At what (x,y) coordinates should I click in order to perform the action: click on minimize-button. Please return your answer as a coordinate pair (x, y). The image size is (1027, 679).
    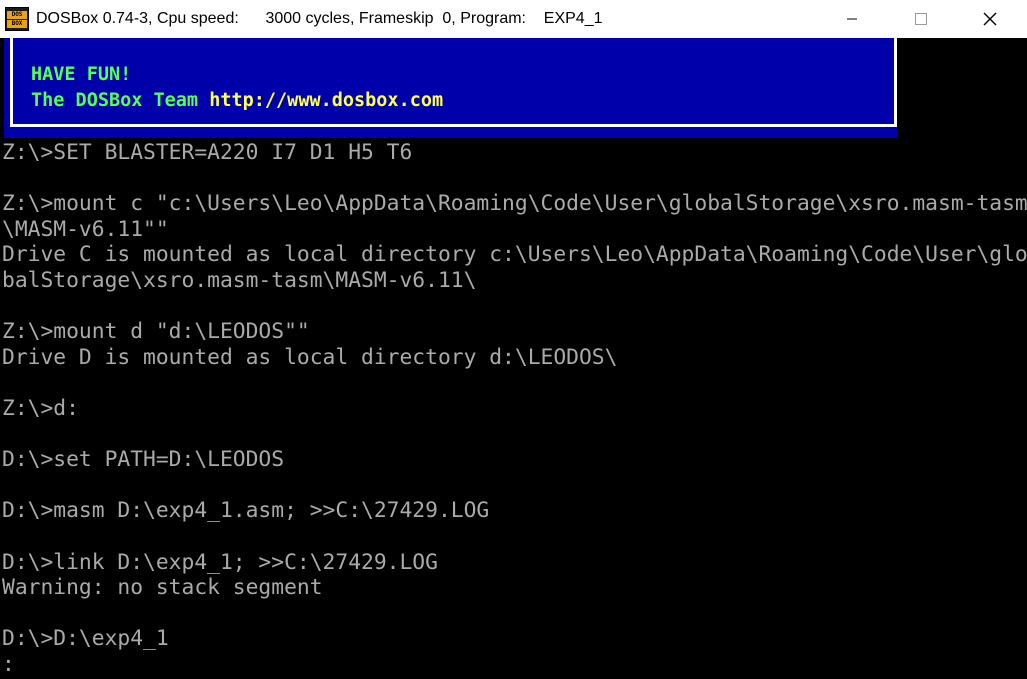
    Looking at the image, I should click on (852, 19).